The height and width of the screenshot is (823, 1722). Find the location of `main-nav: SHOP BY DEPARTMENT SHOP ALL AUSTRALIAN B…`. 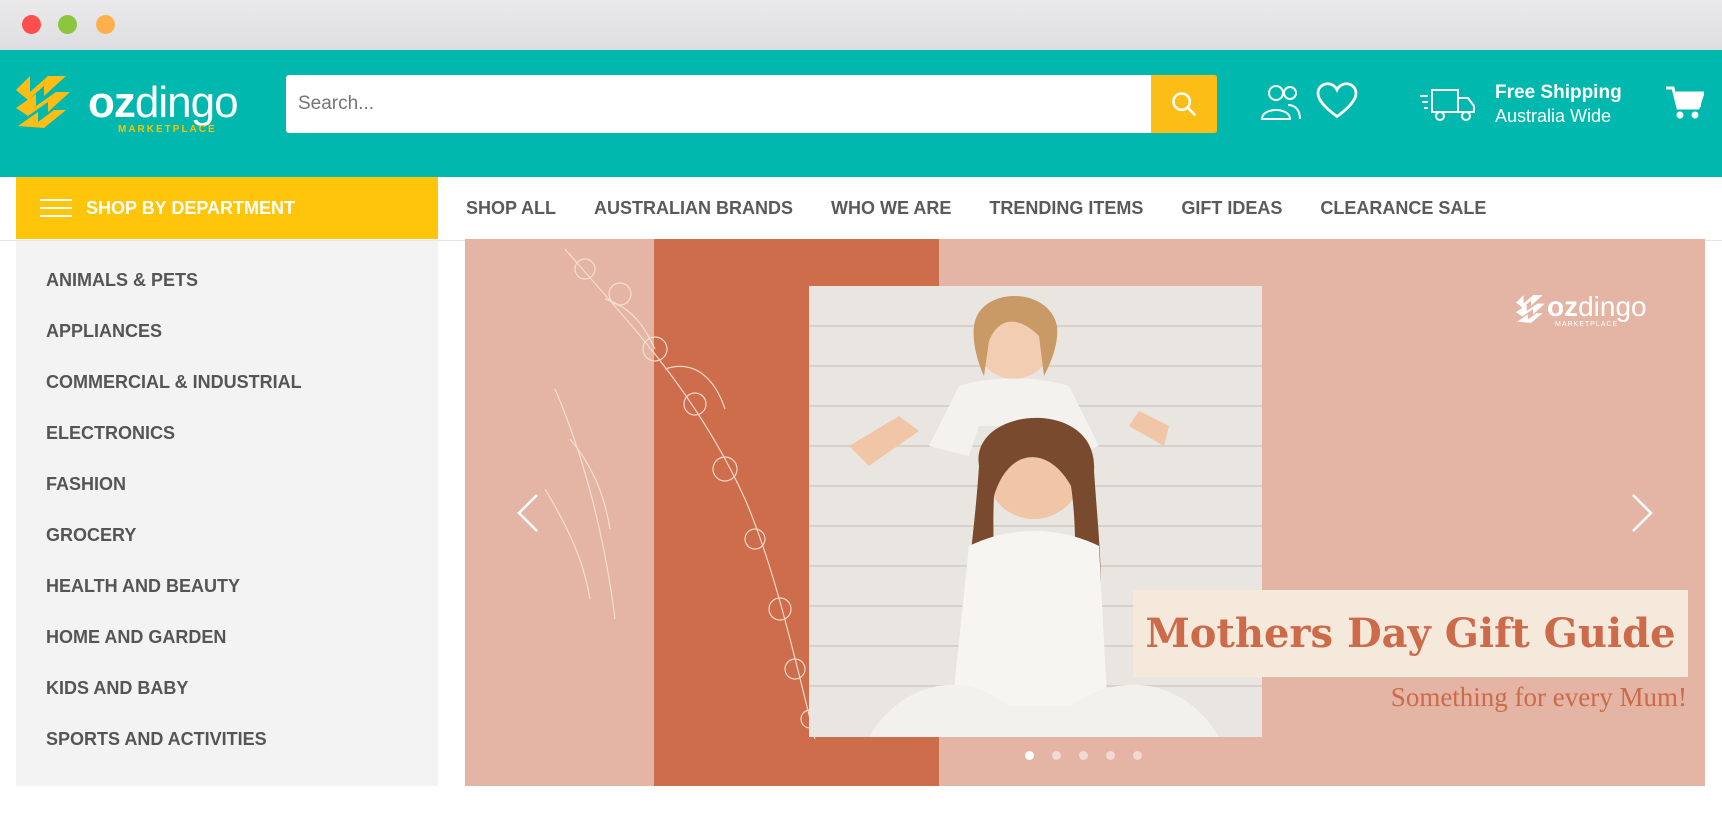

main-nav: SHOP BY DEPARTMENT SHOP ALL AUSTRALIAN B… is located at coordinates (861, 209).